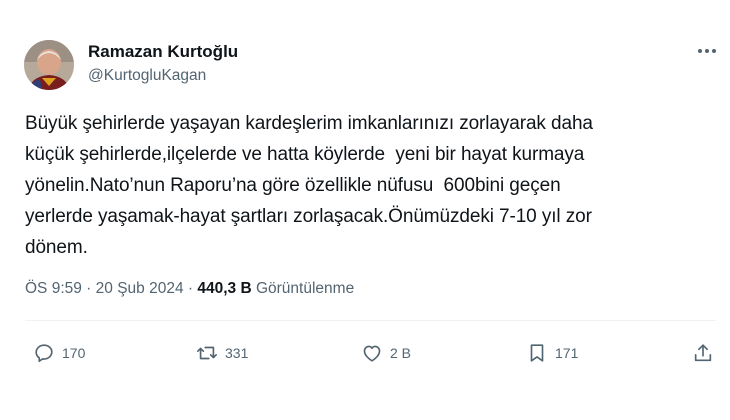 The image size is (730, 420). Describe the element at coordinates (74, 353) in the screenshot. I see `reply-count: 170` at that location.